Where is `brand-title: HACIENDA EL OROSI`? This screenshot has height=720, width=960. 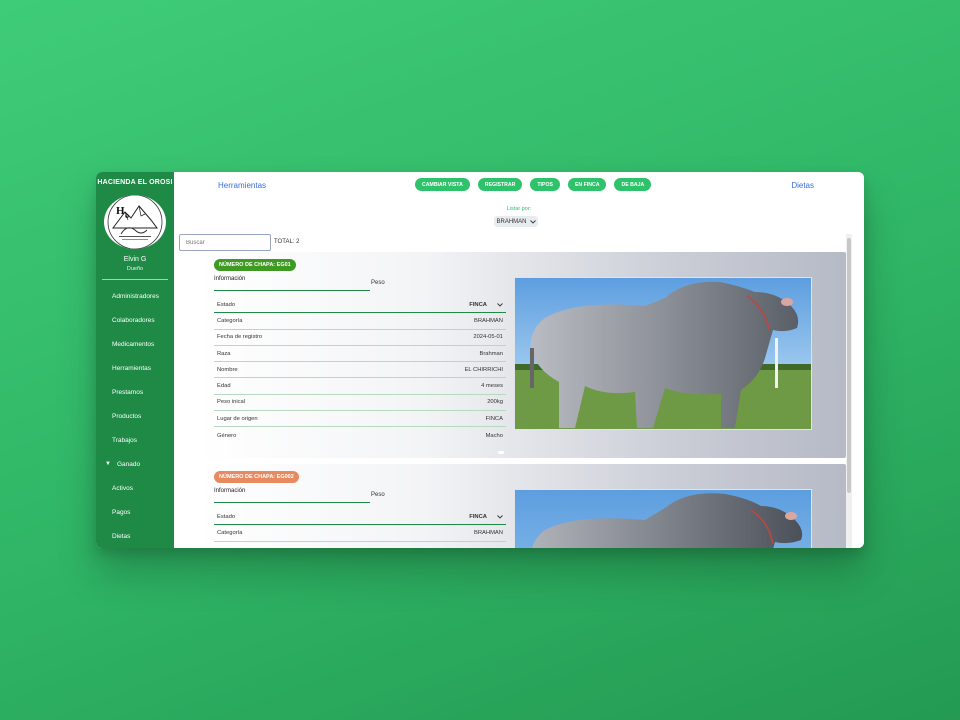
brand-title: HACIENDA EL OROSI is located at coordinates (135, 182).